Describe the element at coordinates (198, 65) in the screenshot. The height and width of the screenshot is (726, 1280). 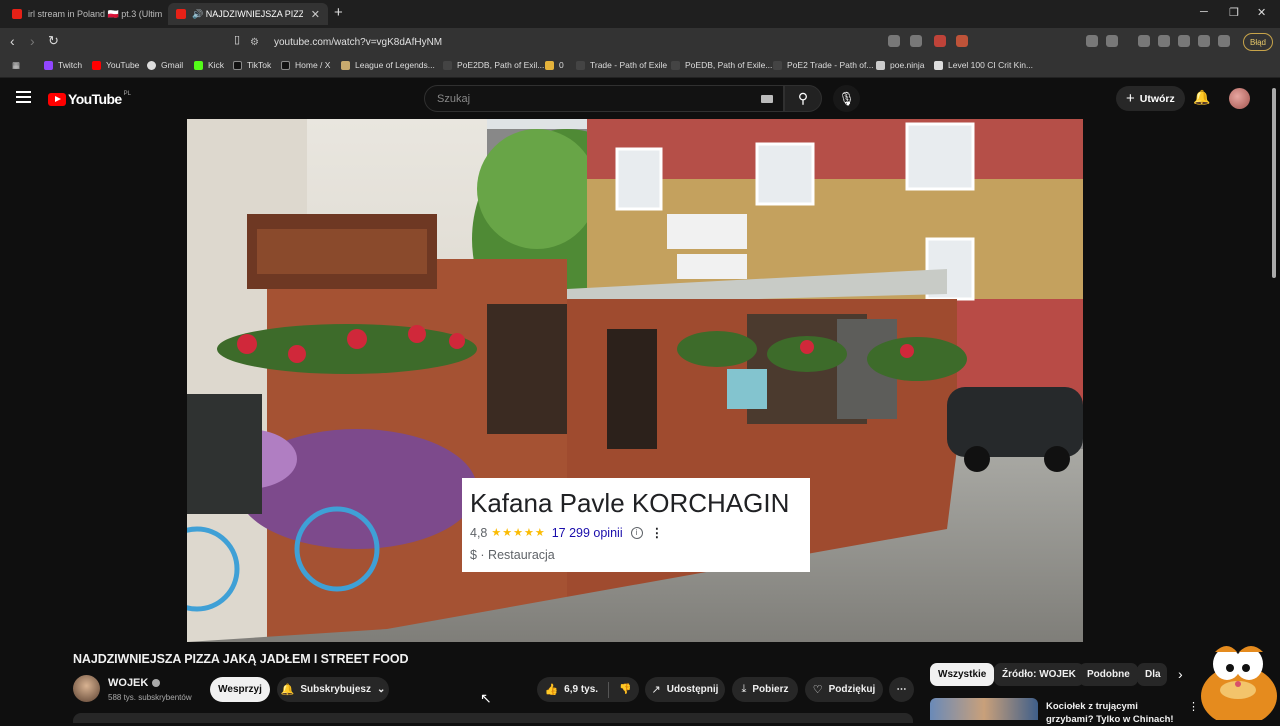
I see `kick-icon` at that location.